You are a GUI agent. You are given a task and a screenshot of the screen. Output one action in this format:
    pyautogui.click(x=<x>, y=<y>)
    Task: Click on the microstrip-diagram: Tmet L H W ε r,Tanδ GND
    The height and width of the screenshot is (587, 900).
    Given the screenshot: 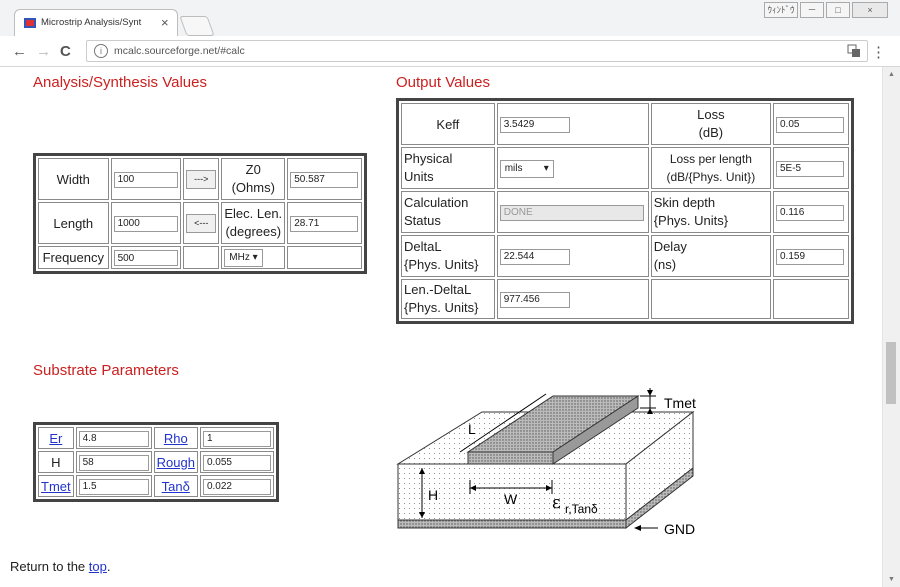 What is the action you would take?
    pyautogui.click(x=546, y=462)
    